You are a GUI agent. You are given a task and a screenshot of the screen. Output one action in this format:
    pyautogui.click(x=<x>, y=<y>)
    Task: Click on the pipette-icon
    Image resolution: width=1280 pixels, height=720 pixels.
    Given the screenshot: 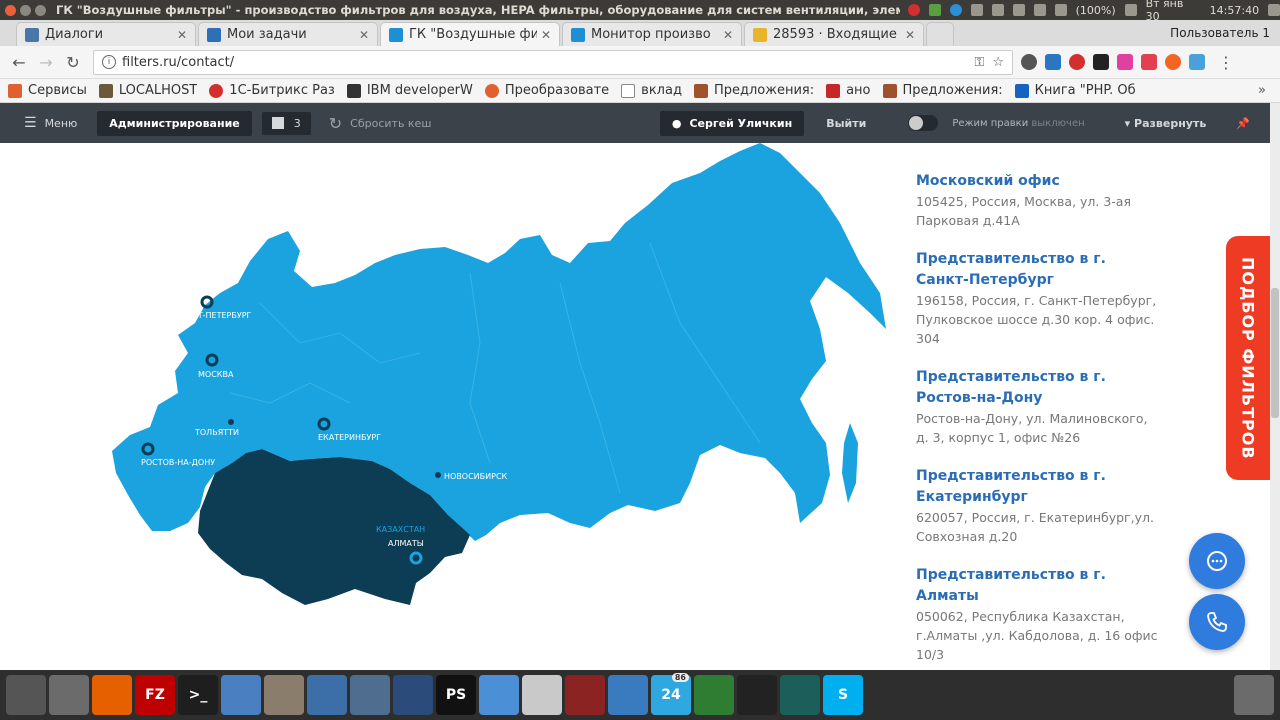 What is the action you would take?
    pyautogui.click(x=327, y=695)
    